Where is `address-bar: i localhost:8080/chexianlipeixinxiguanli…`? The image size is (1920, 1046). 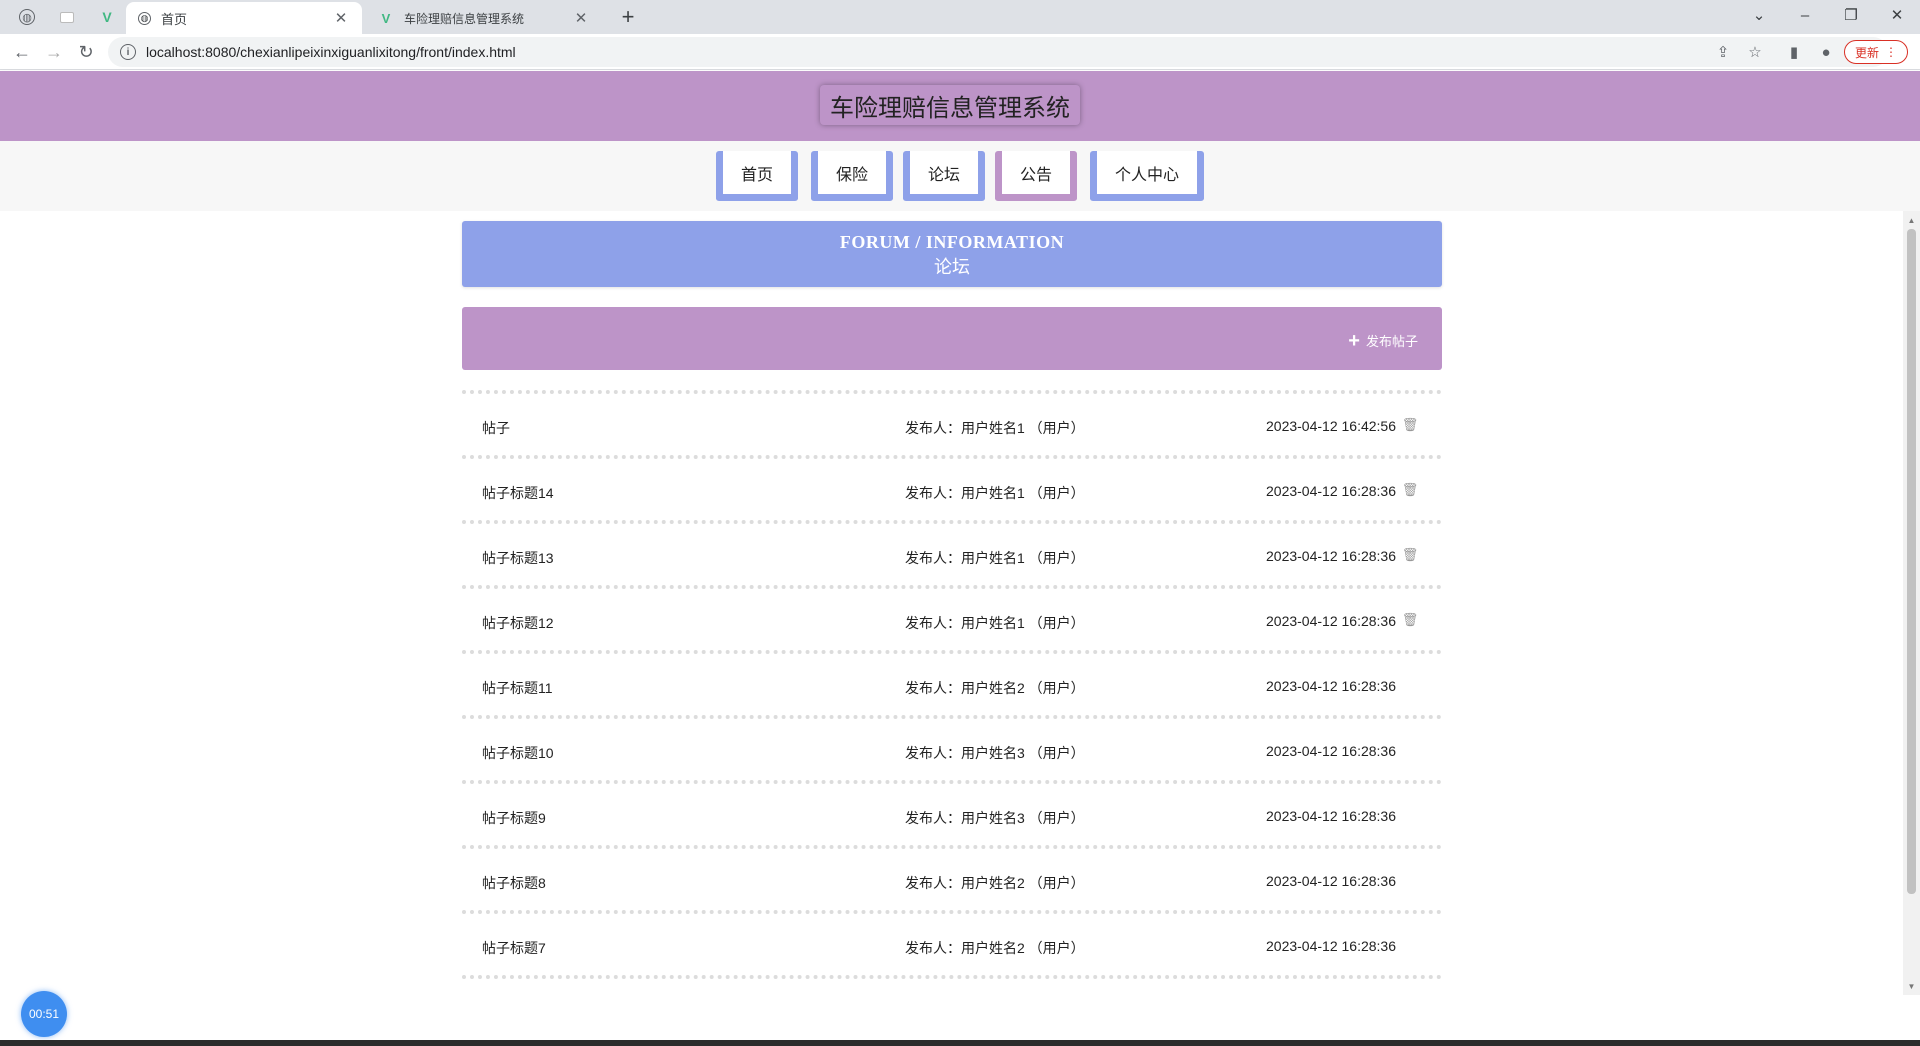 address-bar: i localhost:8080/chexianlipeixinxiguanli… is located at coordinates (998, 52).